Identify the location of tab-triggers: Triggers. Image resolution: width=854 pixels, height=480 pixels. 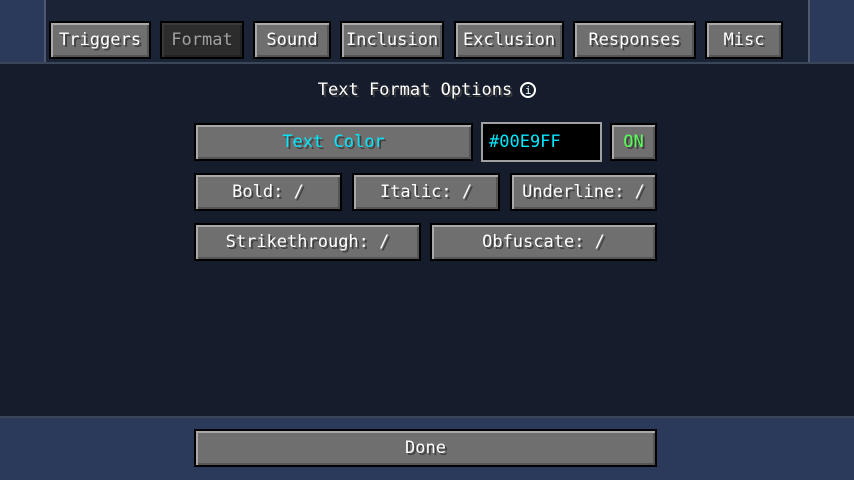
(100, 40).